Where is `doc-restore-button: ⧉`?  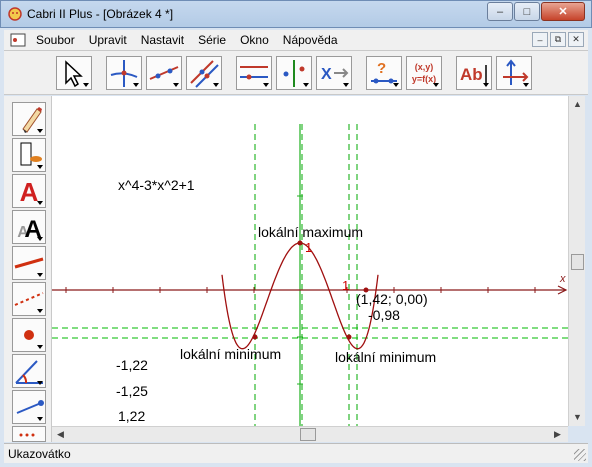 doc-restore-button: ⧉ is located at coordinates (558, 39).